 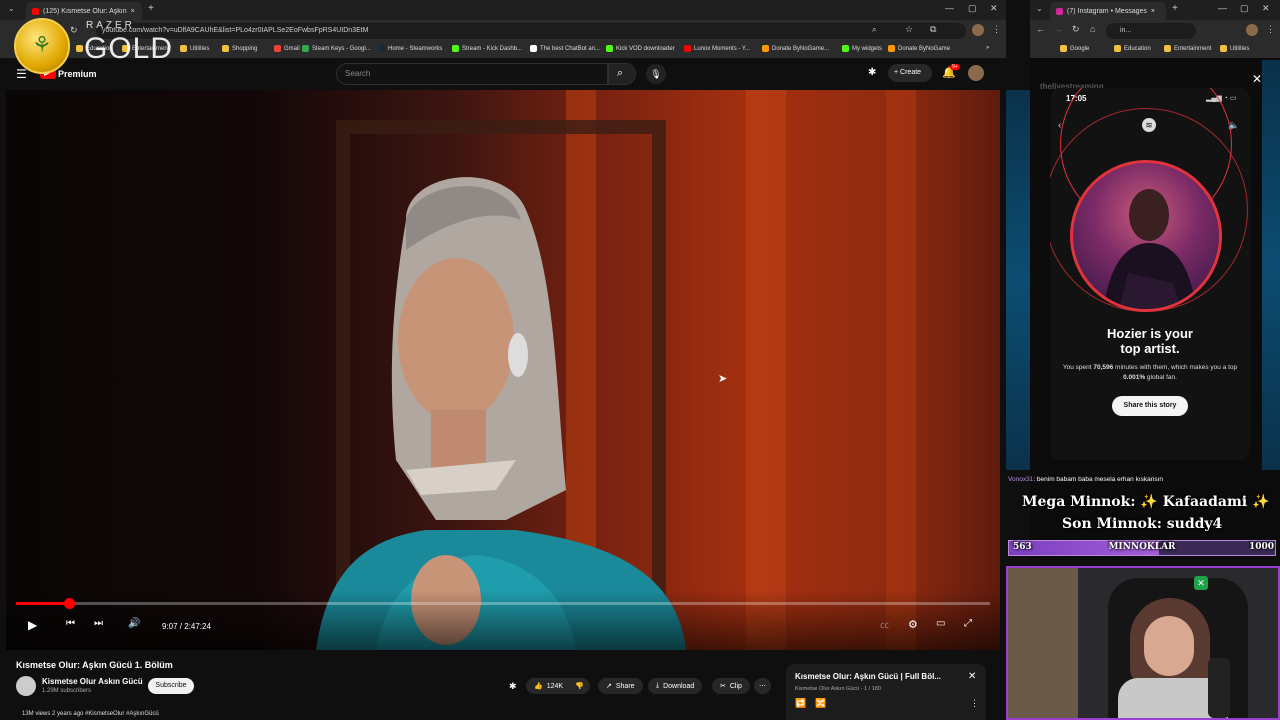 I want to click on bookmark-label: Shopping, so click(x=245, y=48).